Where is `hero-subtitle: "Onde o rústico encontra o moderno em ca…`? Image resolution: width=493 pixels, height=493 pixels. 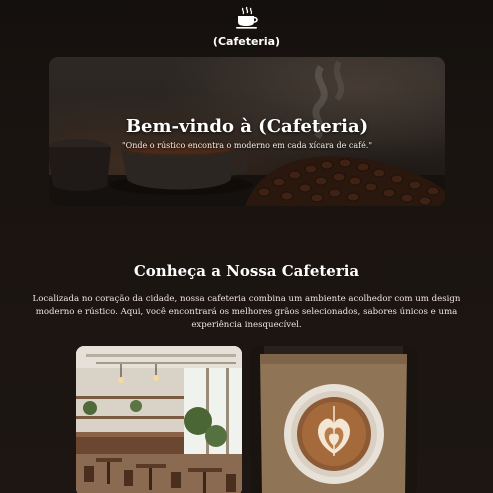 hero-subtitle: "Onde o rústico encontra o moderno em ca… is located at coordinates (247, 145).